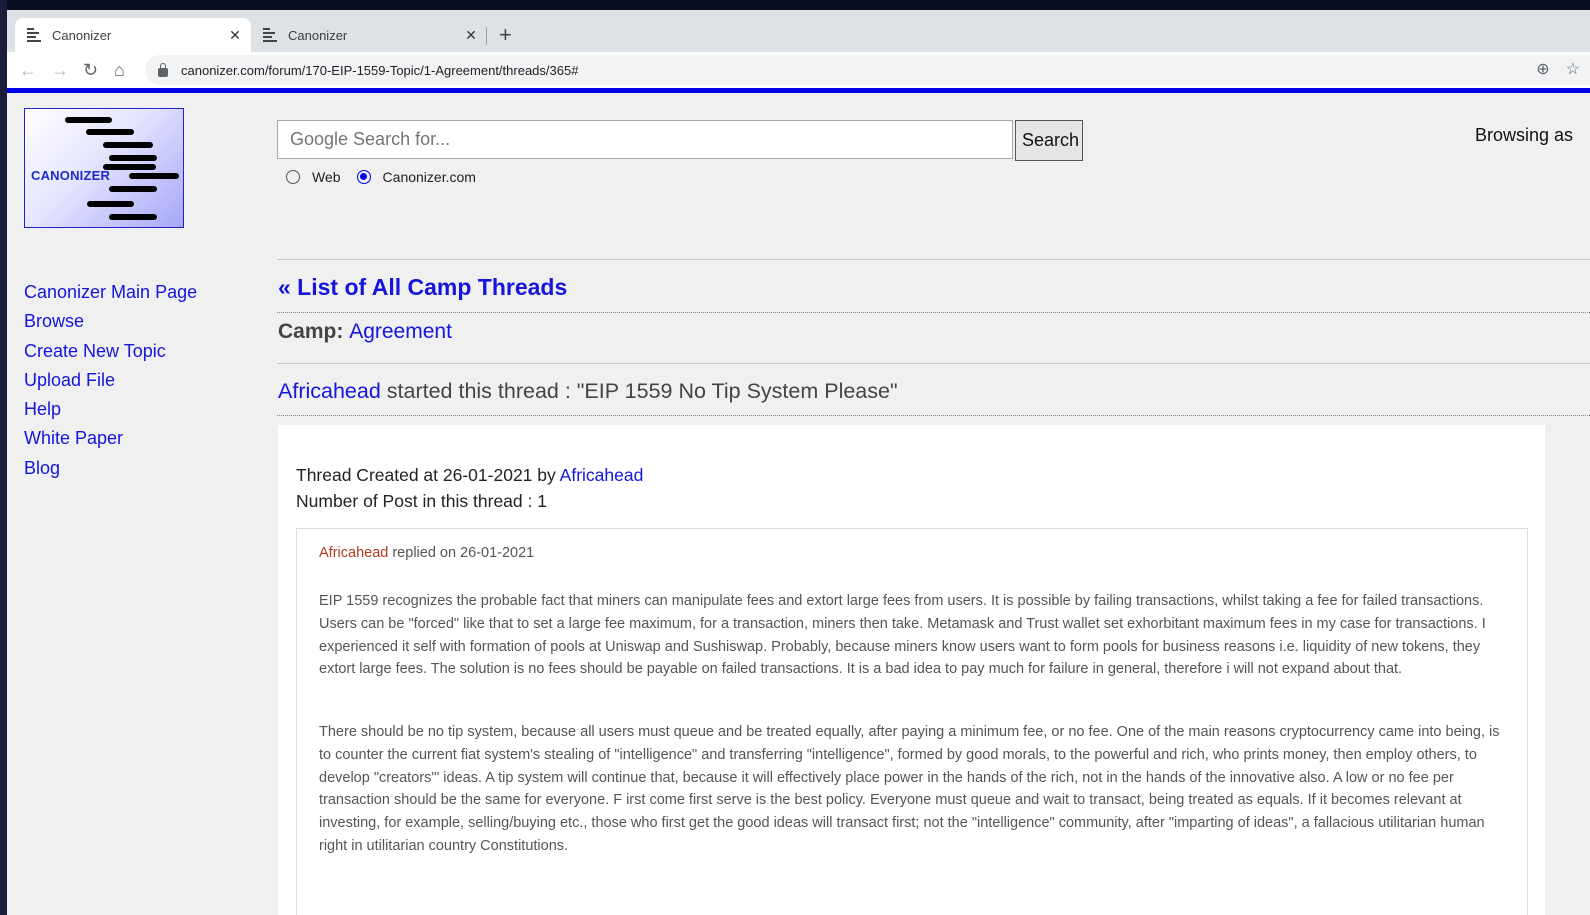 The height and width of the screenshot is (915, 1590). What do you see at coordinates (110, 409) in the screenshot?
I see `sidebar-item-help: Help` at bounding box center [110, 409].